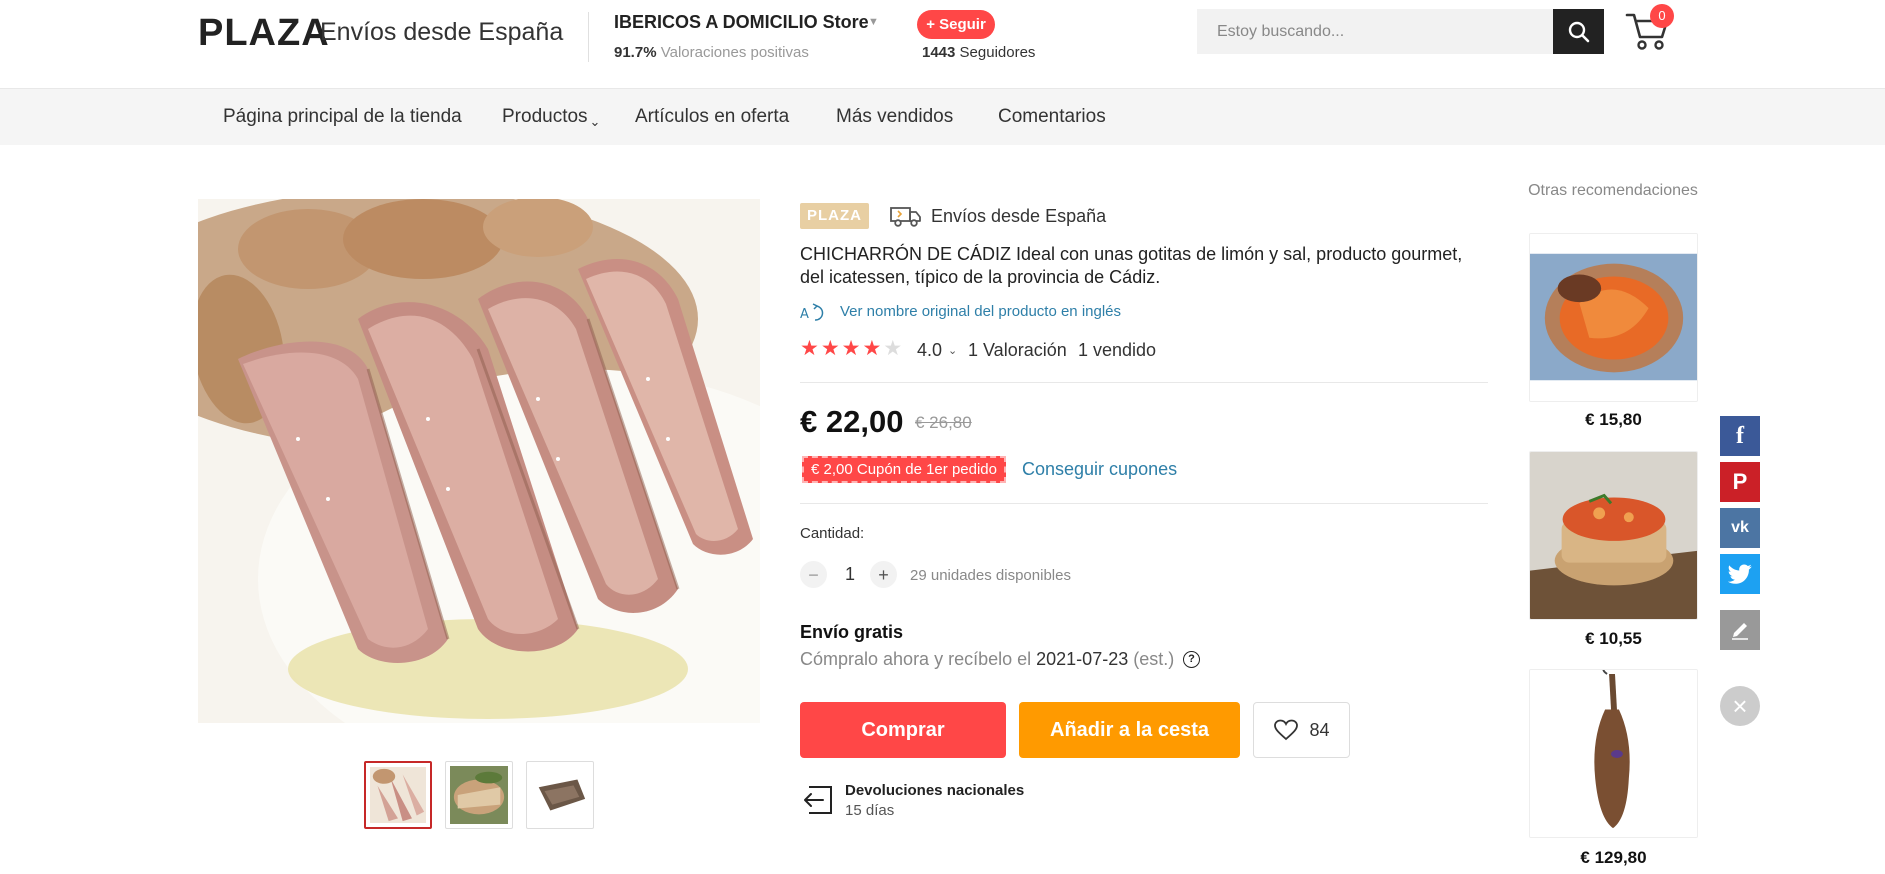  Describe the element at coordinates (935, 790) in the screenshot. I see `returns-title: Devoluciones nacionales` at that location.